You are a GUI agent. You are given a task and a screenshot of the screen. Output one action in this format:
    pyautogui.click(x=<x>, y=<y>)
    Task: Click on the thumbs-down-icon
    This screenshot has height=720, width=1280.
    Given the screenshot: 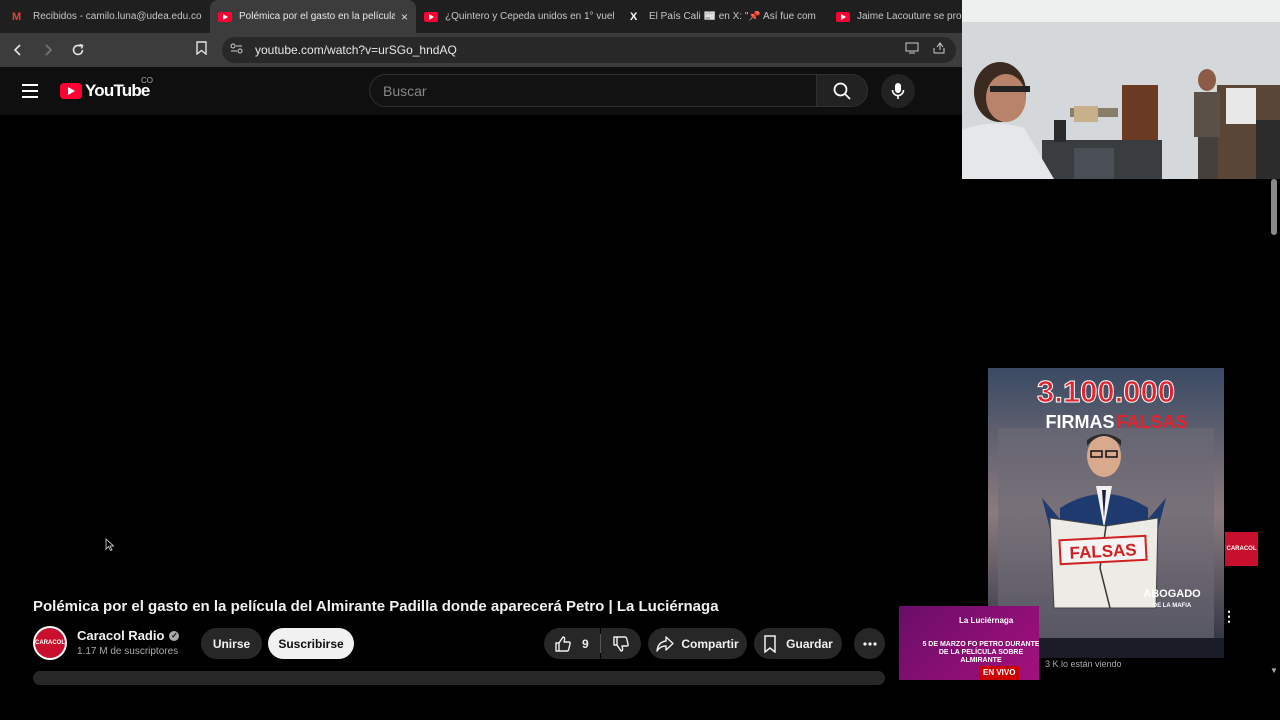 What is the action you would take?
    pyautogui.click(x=621, y=643)
    